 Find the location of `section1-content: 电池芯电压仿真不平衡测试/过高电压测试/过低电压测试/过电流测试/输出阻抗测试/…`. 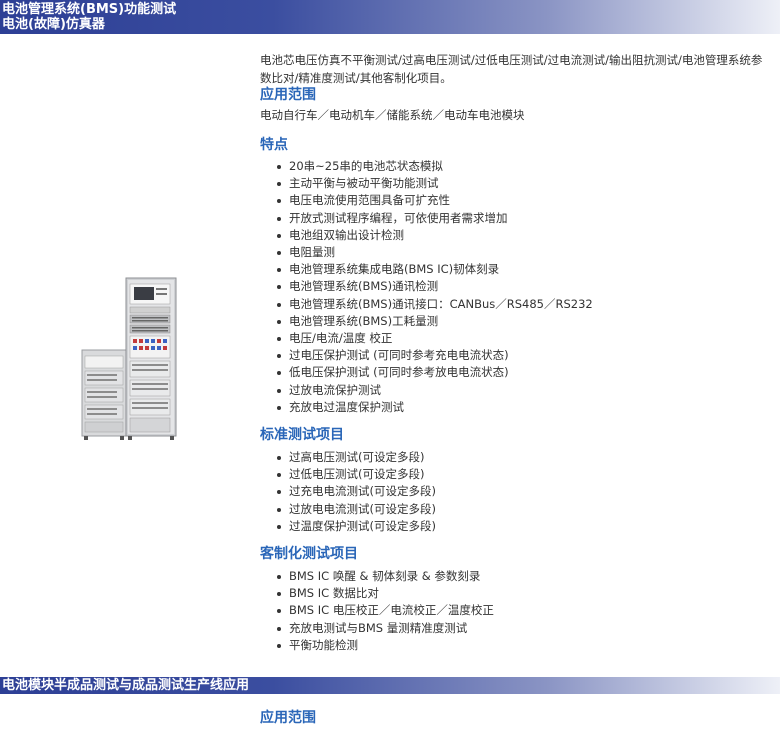

section1-content: 电池芯电压仿真不平衡测试/过高电压测试/过低电压测试/过电流测试/输出阻抗测试/… is located at coordinates (520, 69).